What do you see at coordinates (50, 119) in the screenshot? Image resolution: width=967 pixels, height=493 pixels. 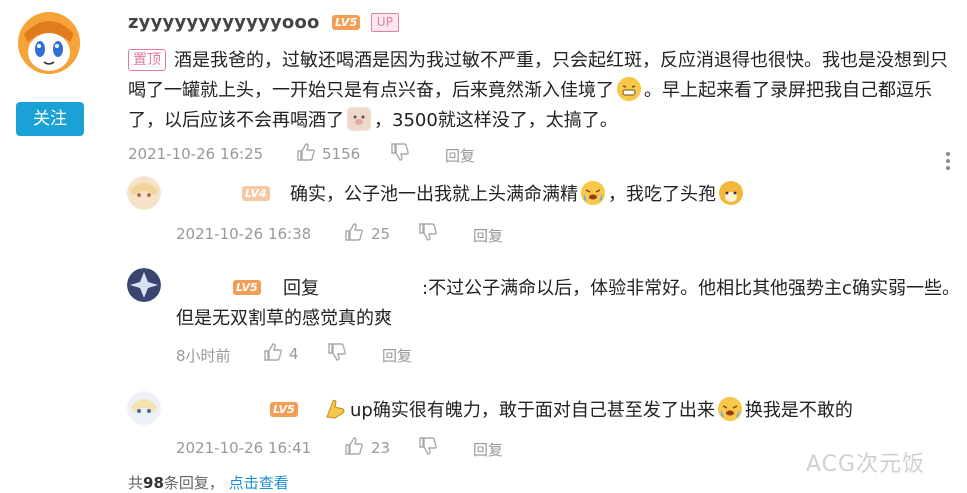 I see `follow-button: 关注` at bounding box center [50, 119].